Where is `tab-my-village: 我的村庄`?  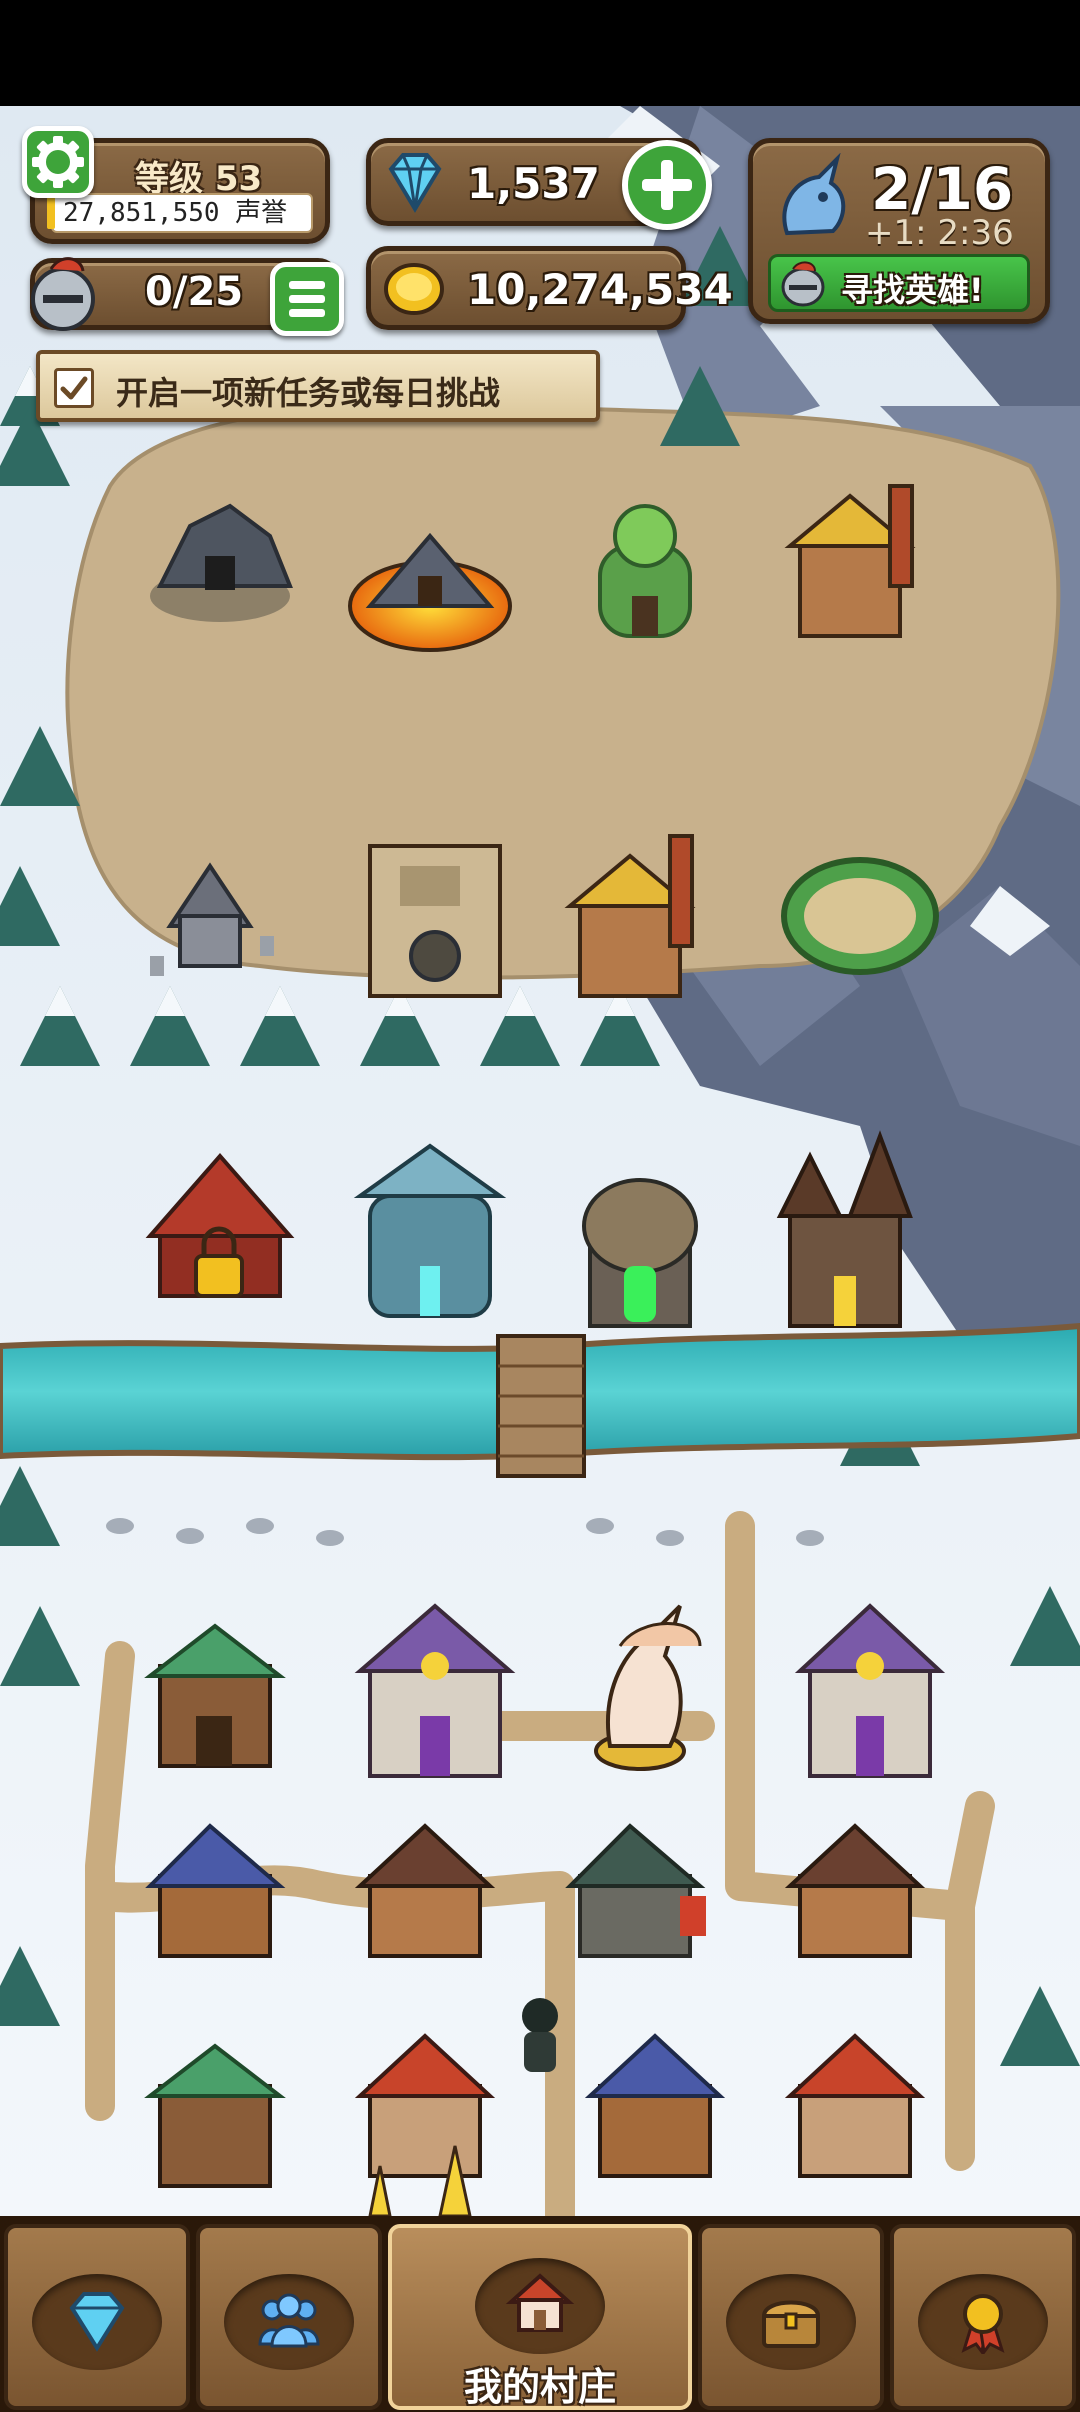
tab-my-village: 我的村庄 is located at coordinates (540, 2317).